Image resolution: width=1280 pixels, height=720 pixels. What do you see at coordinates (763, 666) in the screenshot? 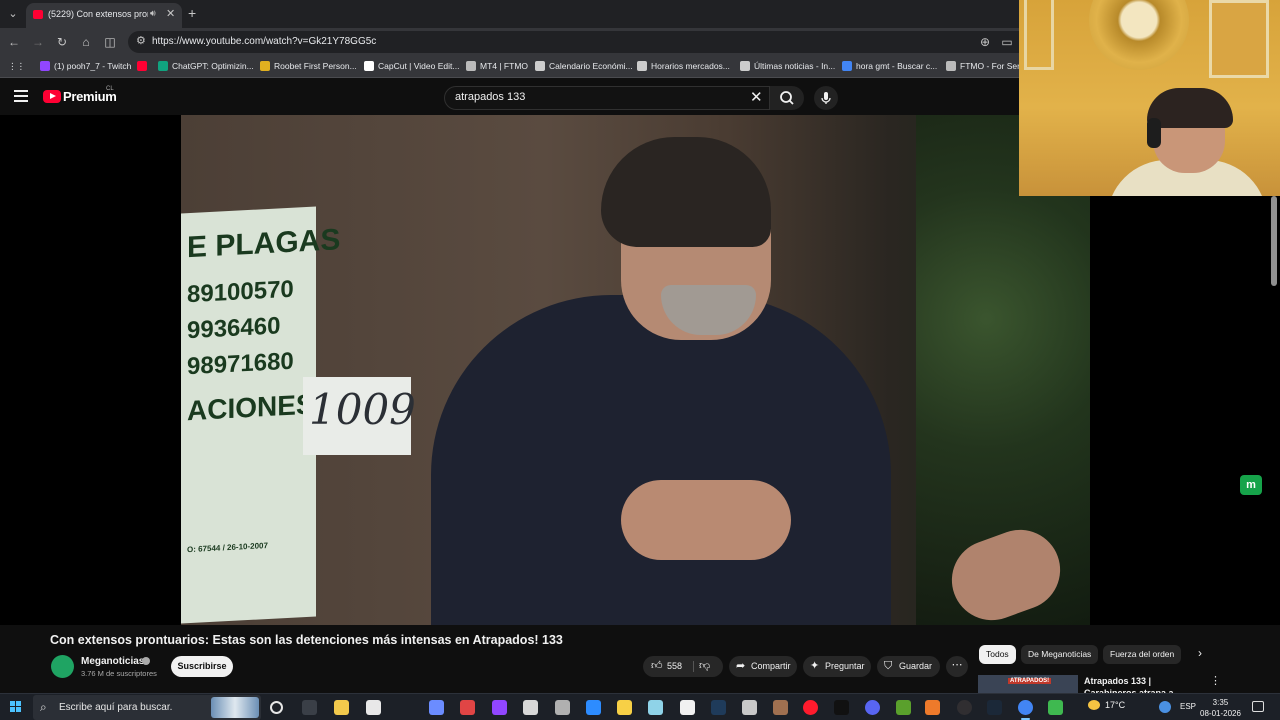
I see `share-button: ➦ Compartir` at bounding box center [763, 666].